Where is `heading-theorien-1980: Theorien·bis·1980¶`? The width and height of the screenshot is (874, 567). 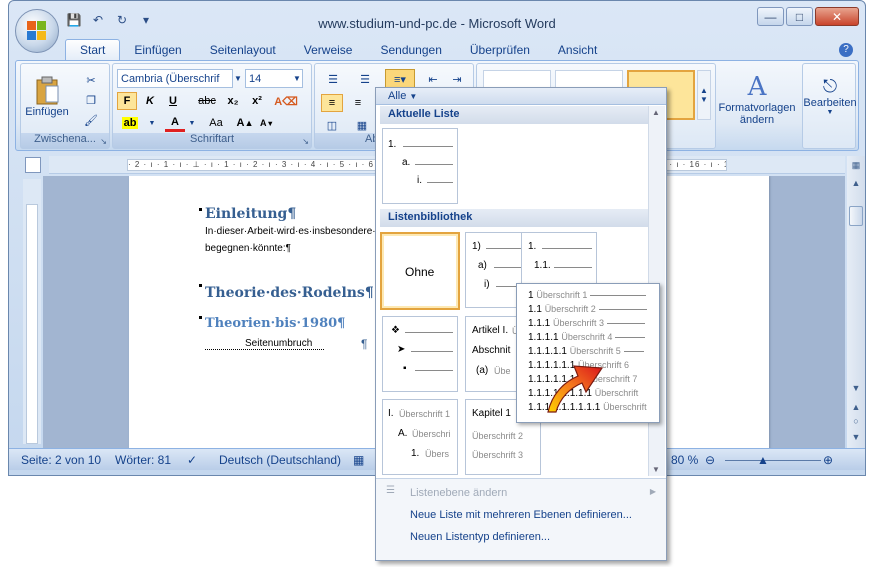 heading-theorien-1980: Theorien·bis·1980¶ is located at coordinates (275, 323).